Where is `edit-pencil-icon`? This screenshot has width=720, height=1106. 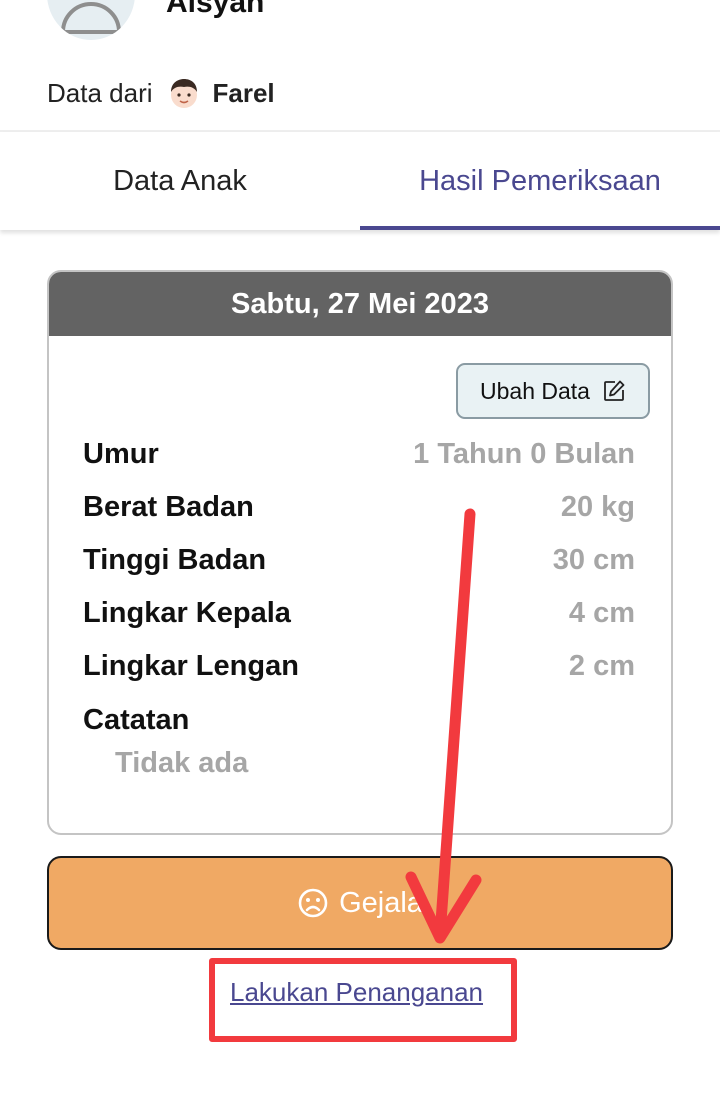 edit-pencil-icon is located at coordinates (614, 390).